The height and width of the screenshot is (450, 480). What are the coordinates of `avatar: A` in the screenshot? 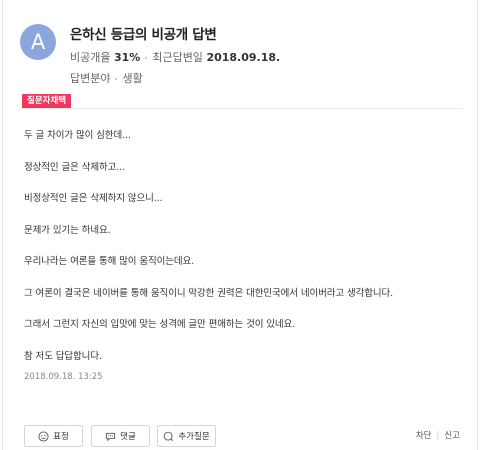 It's located at (38, 42).